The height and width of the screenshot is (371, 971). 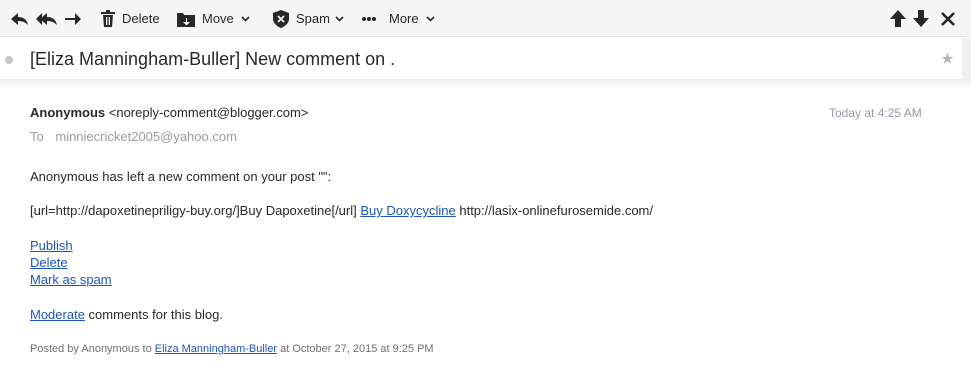 I want to click on header-divider, so click(x=485, y=85).